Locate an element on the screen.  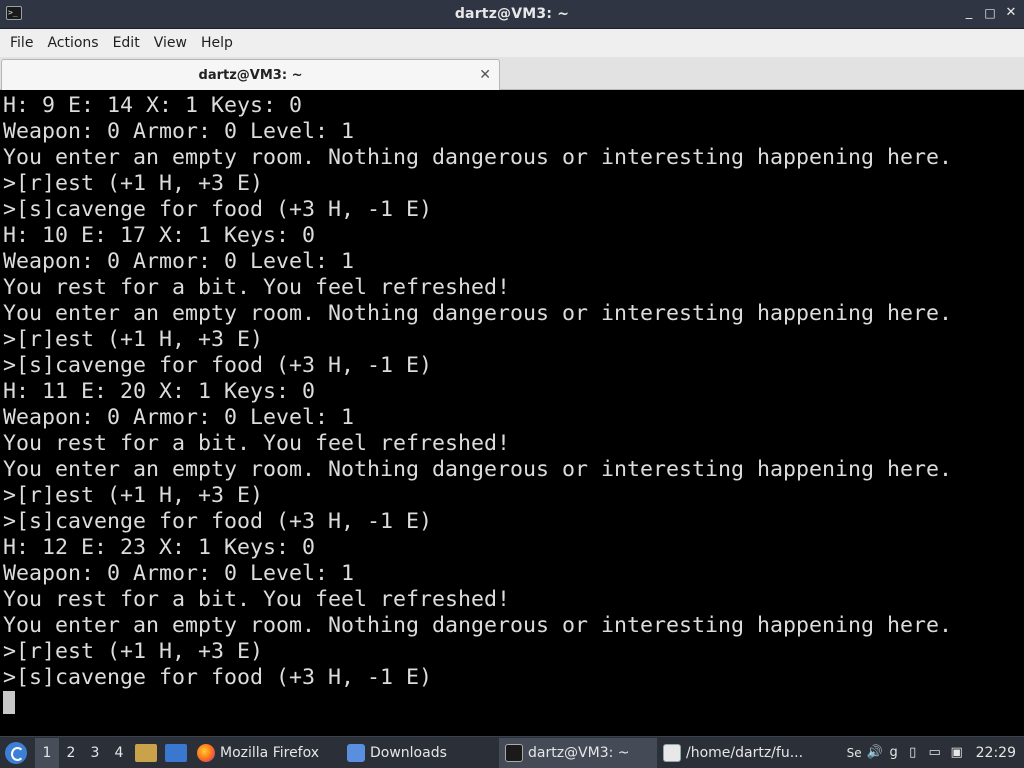
close-icon: ✕ is located at coordinates (1011, 13).